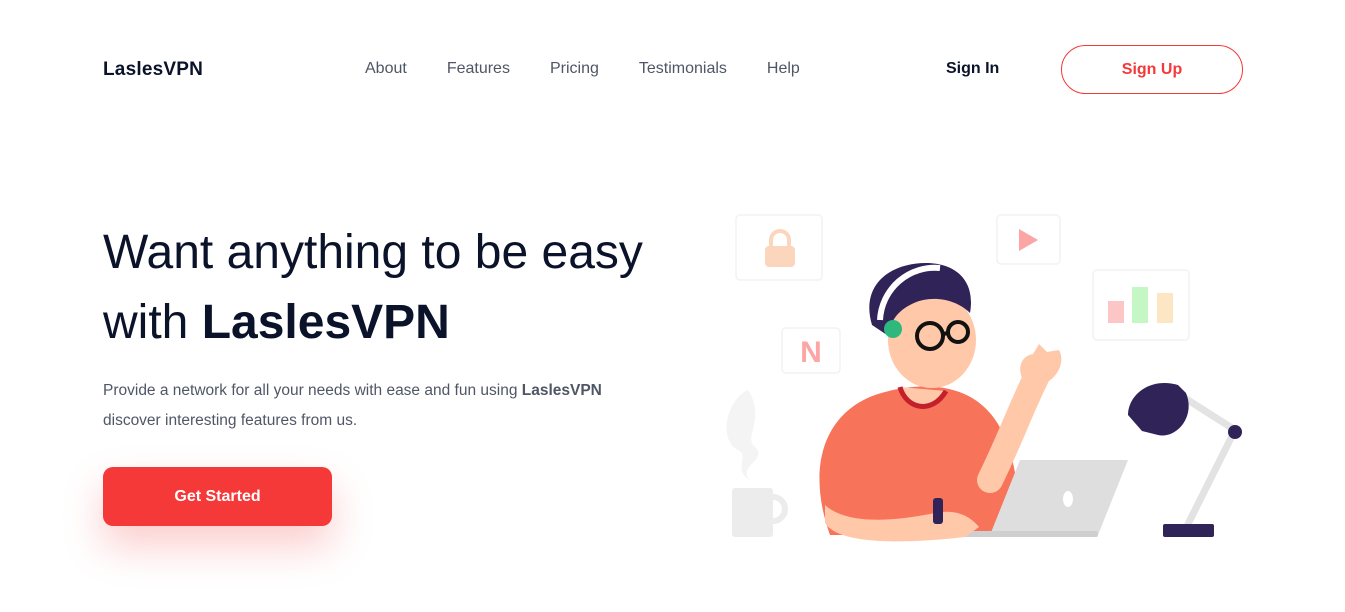 The height and width of the screenshot is (612, 1345). What do you see at coordinates (922, 325) in the screenshot?
I see `person-head` at bounding box center [922, 325].